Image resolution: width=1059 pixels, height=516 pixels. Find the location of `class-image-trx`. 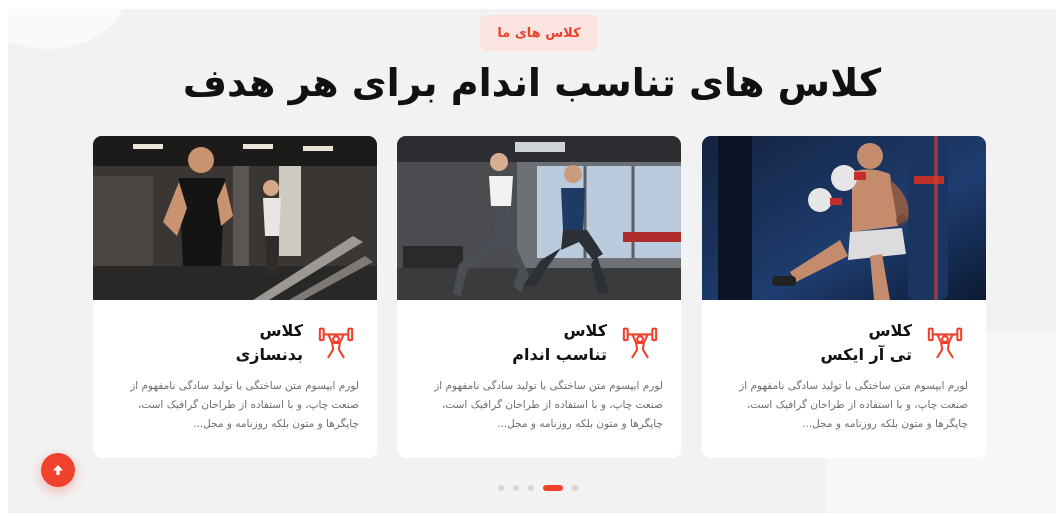

class-image-trx is located at coordinates (844, 218).